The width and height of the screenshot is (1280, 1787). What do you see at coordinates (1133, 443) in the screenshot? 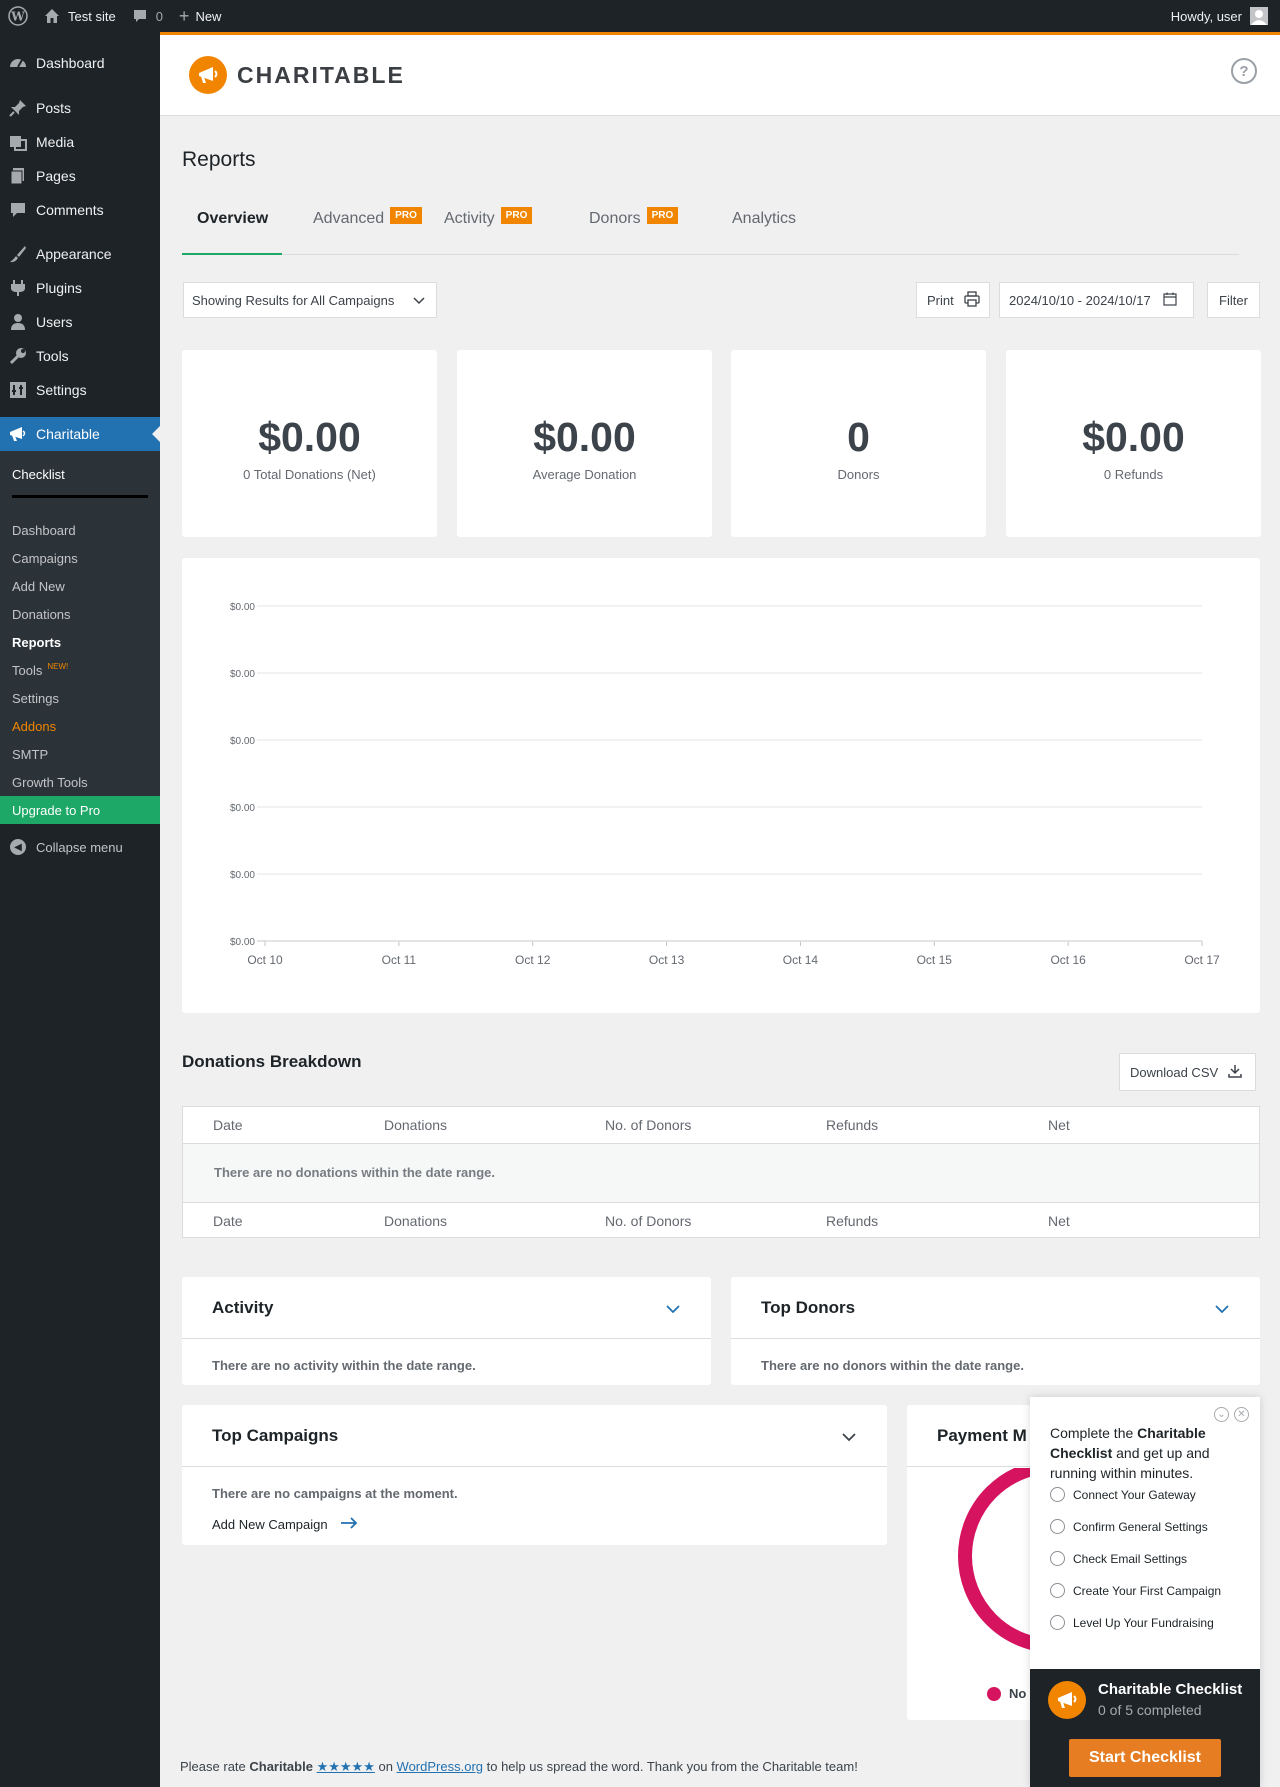
I see `stat-card-refunds: $0.00 0 Refunds` at bounding box center [1133, 443].